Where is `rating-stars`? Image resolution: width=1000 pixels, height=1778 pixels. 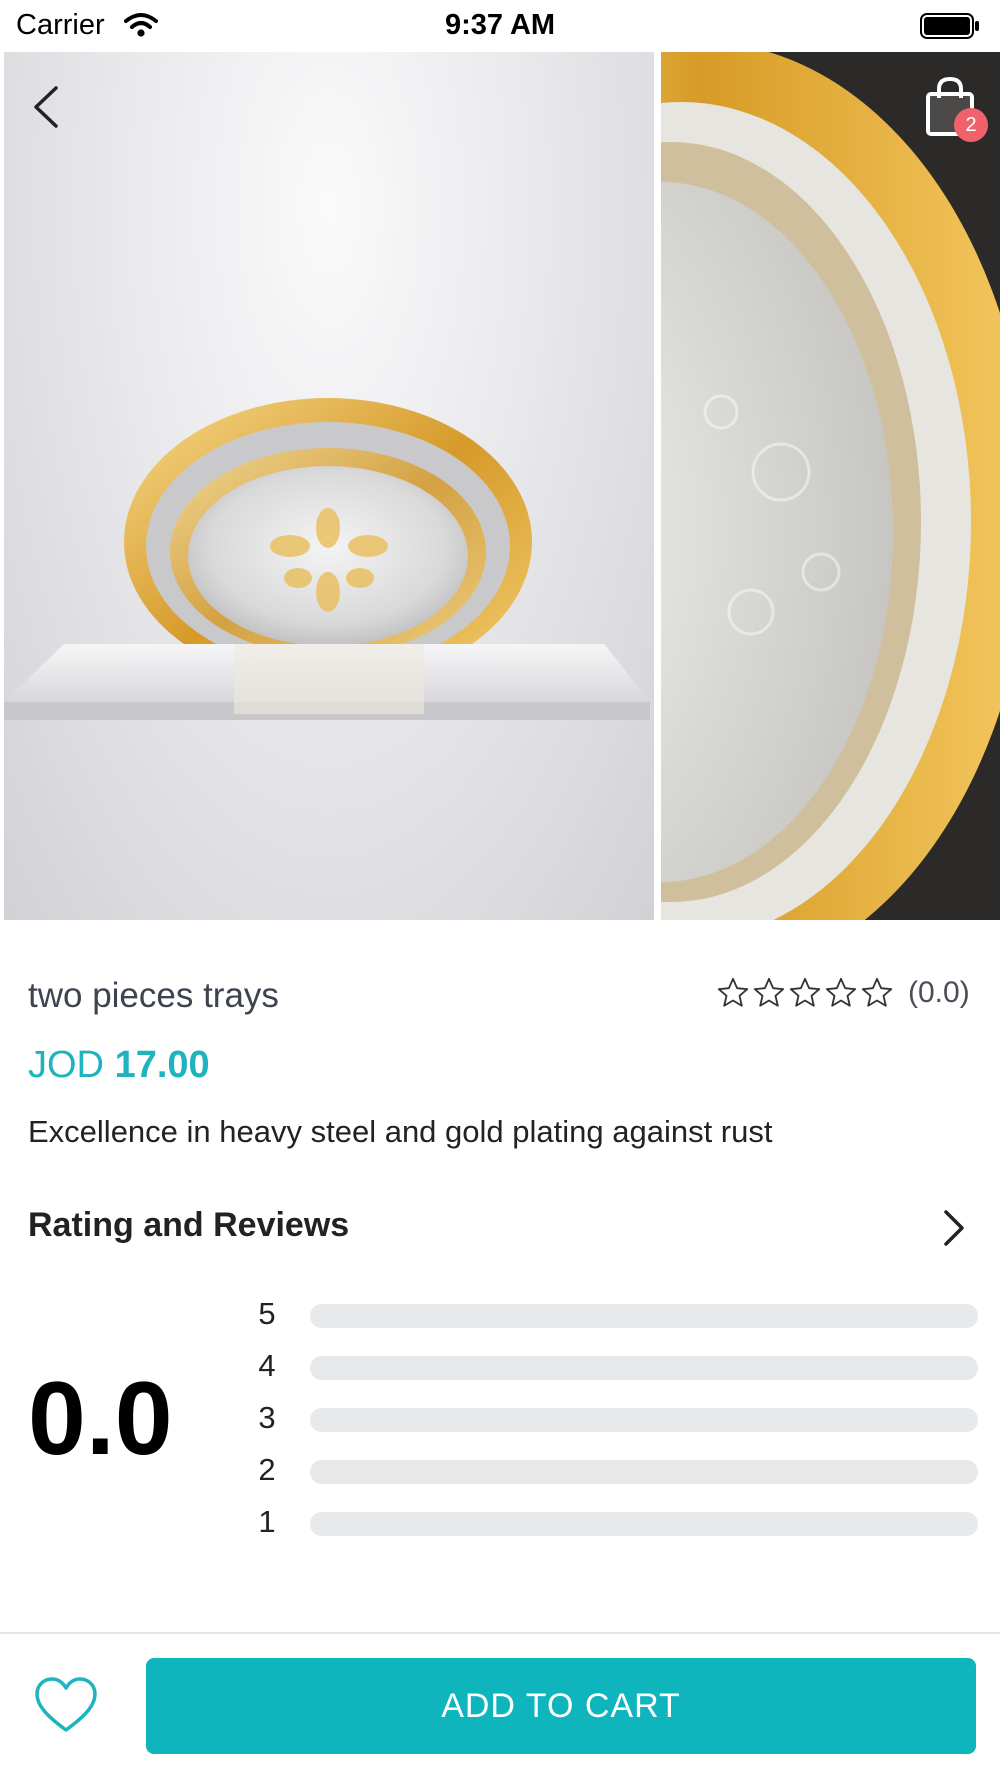
rating-stars is located at coordinates (805, 993).